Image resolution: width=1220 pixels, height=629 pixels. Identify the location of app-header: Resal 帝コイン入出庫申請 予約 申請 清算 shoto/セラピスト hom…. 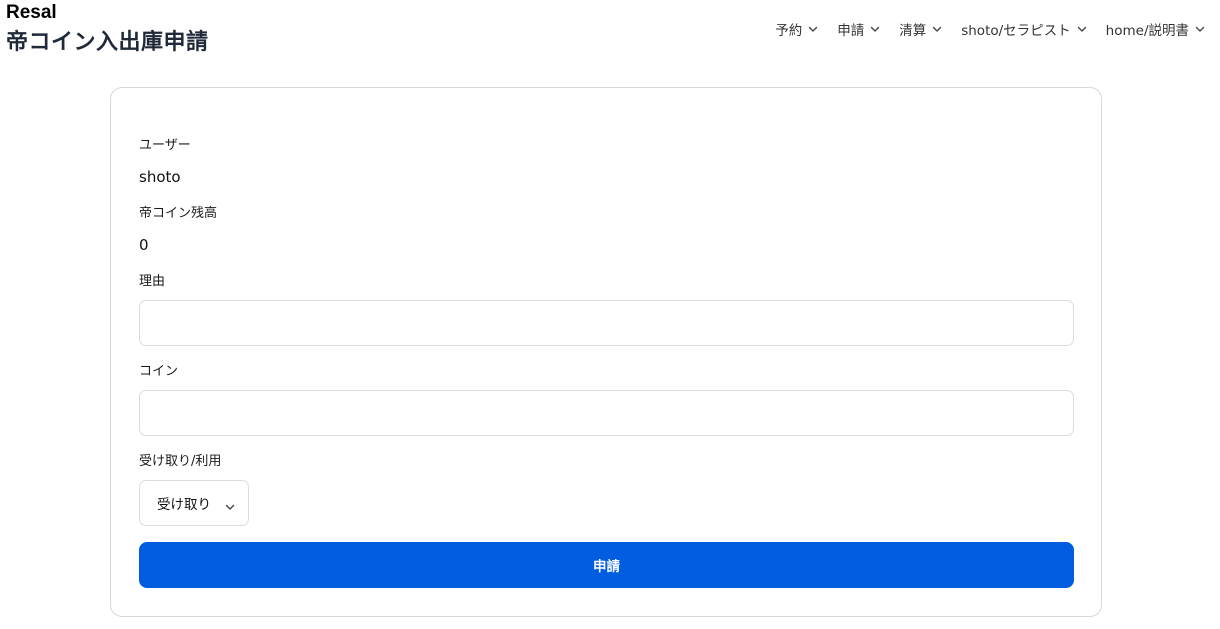
(610, 40).